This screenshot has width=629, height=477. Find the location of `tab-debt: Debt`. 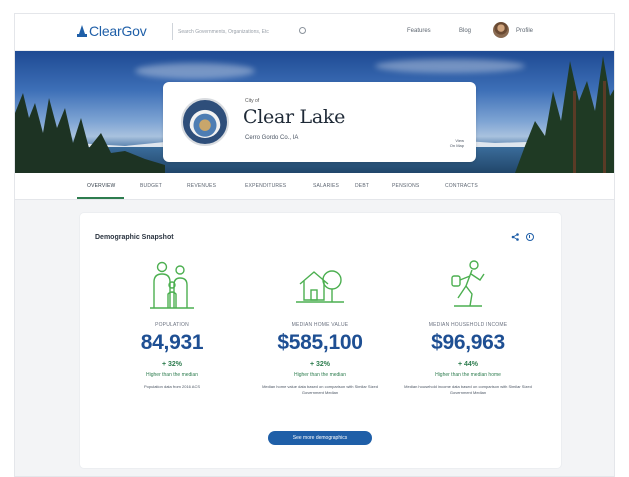

tab-debt: Debt is located at coordinates (362, 186).